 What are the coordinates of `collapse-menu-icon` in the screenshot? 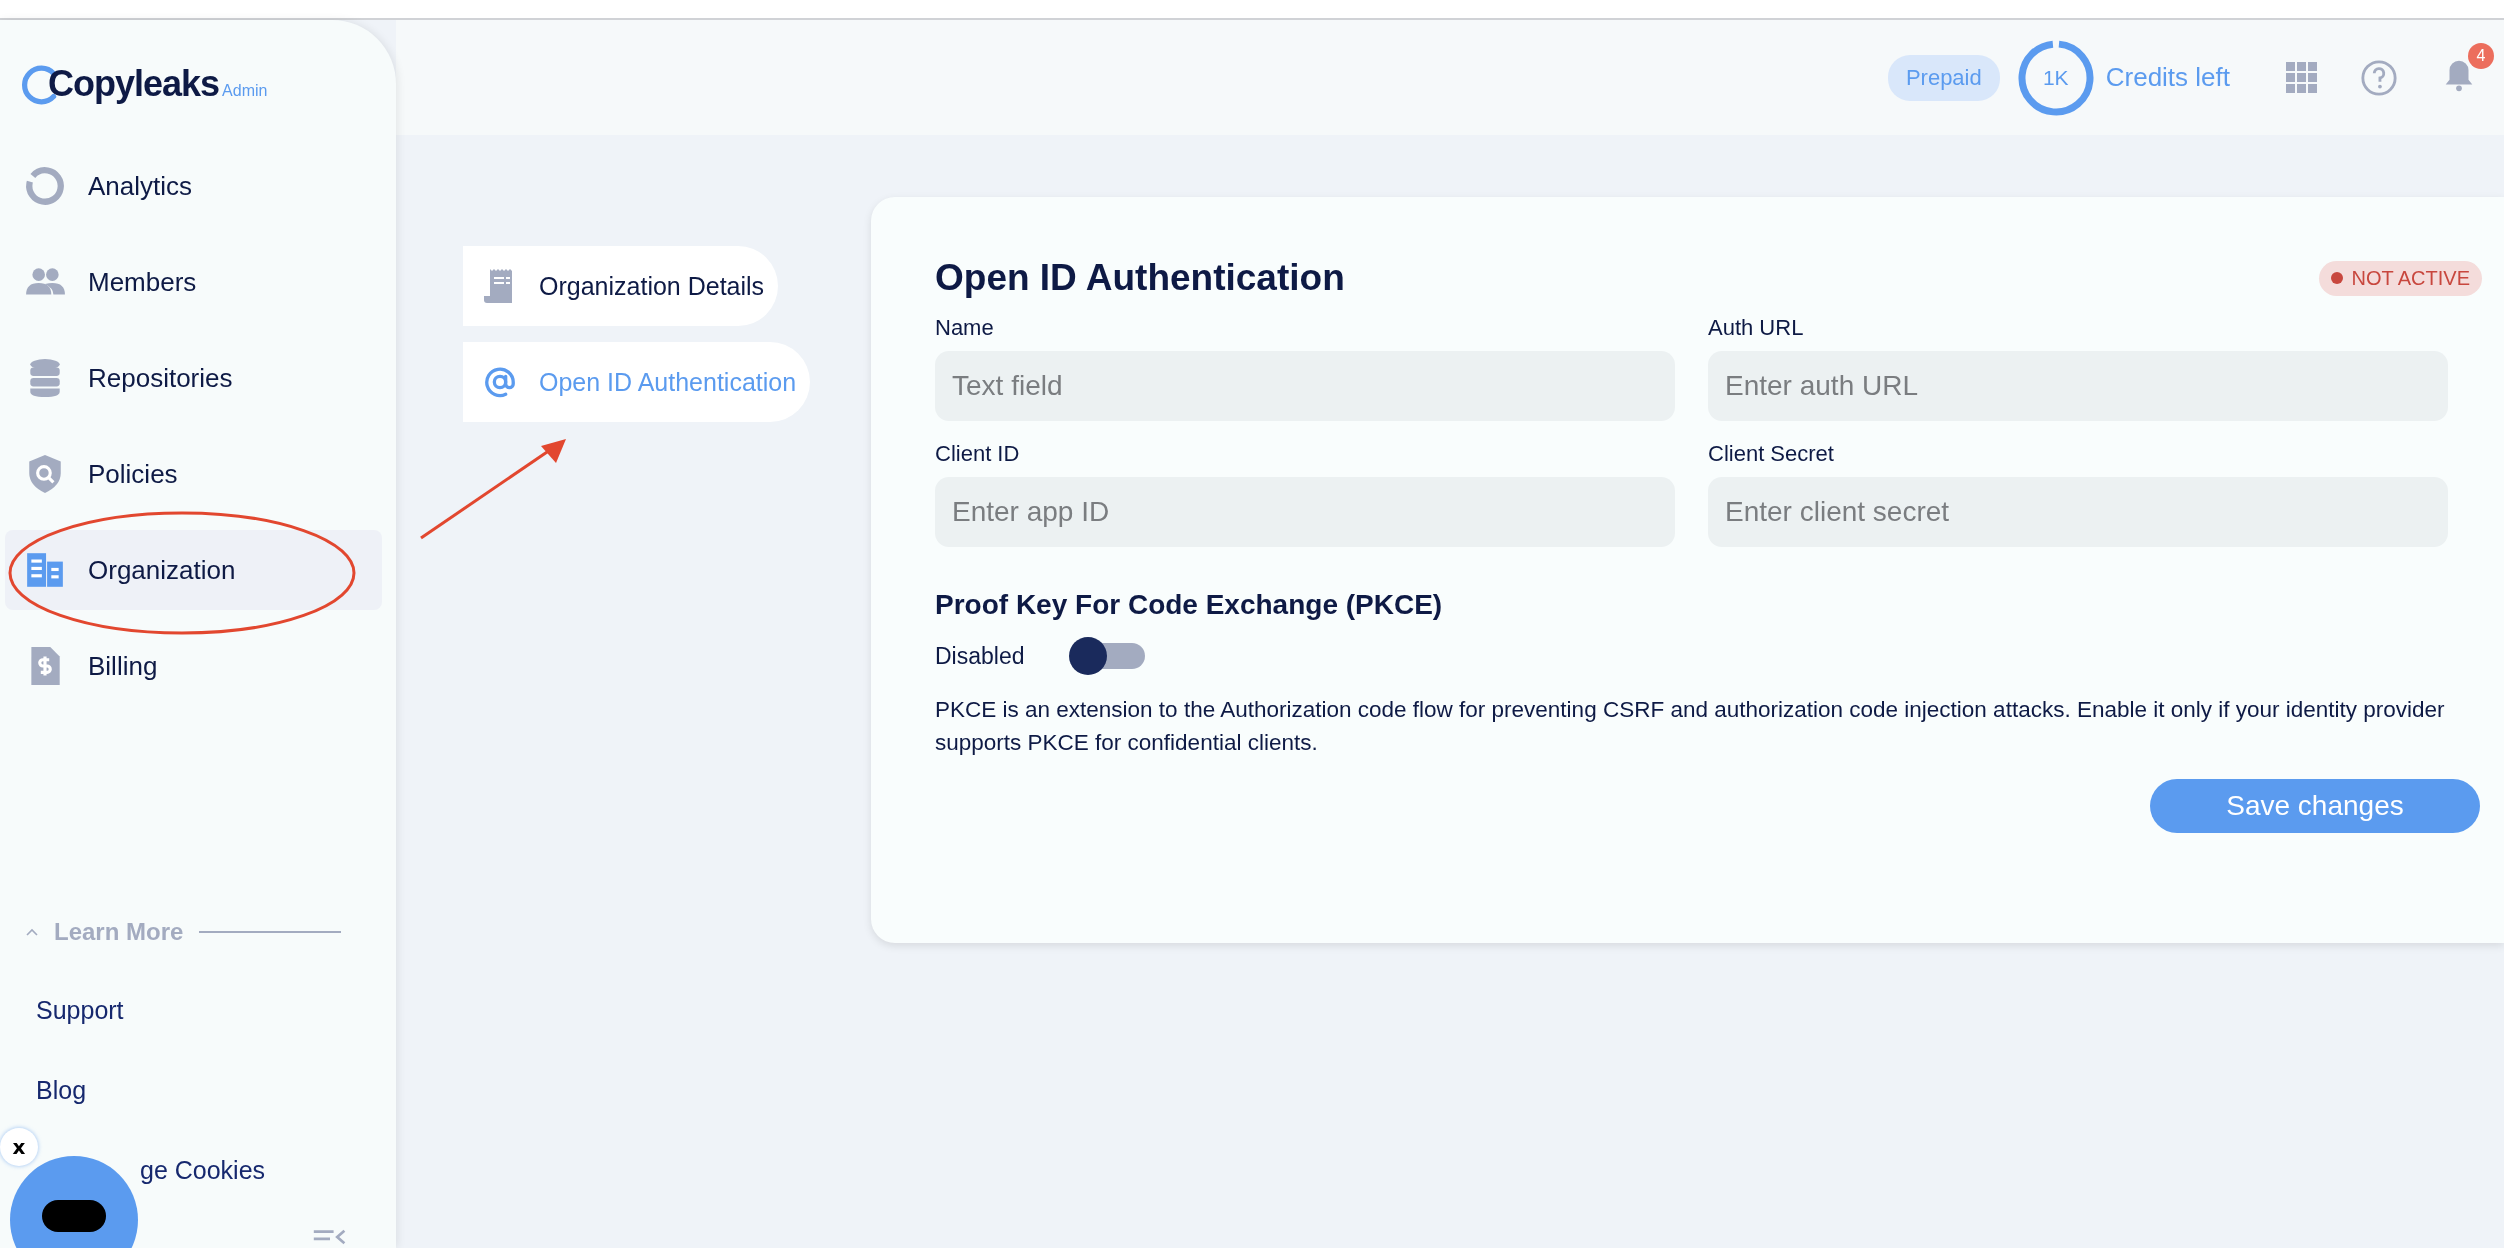 It's located at (330, 1237).